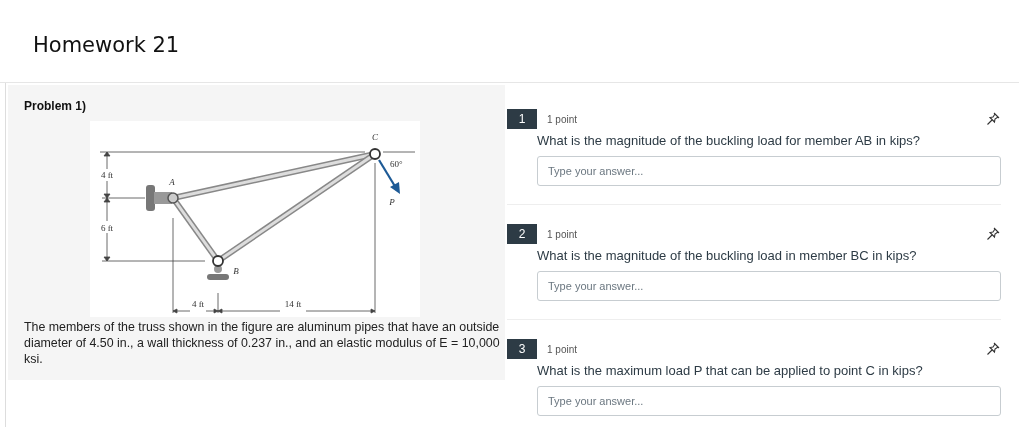 Image resolution: width=1019 pixels, height=427 pixels. What do you see at coordinates (392, 202) in the screenshot?
I see `force-label: P` at bounding box center [392, 202].